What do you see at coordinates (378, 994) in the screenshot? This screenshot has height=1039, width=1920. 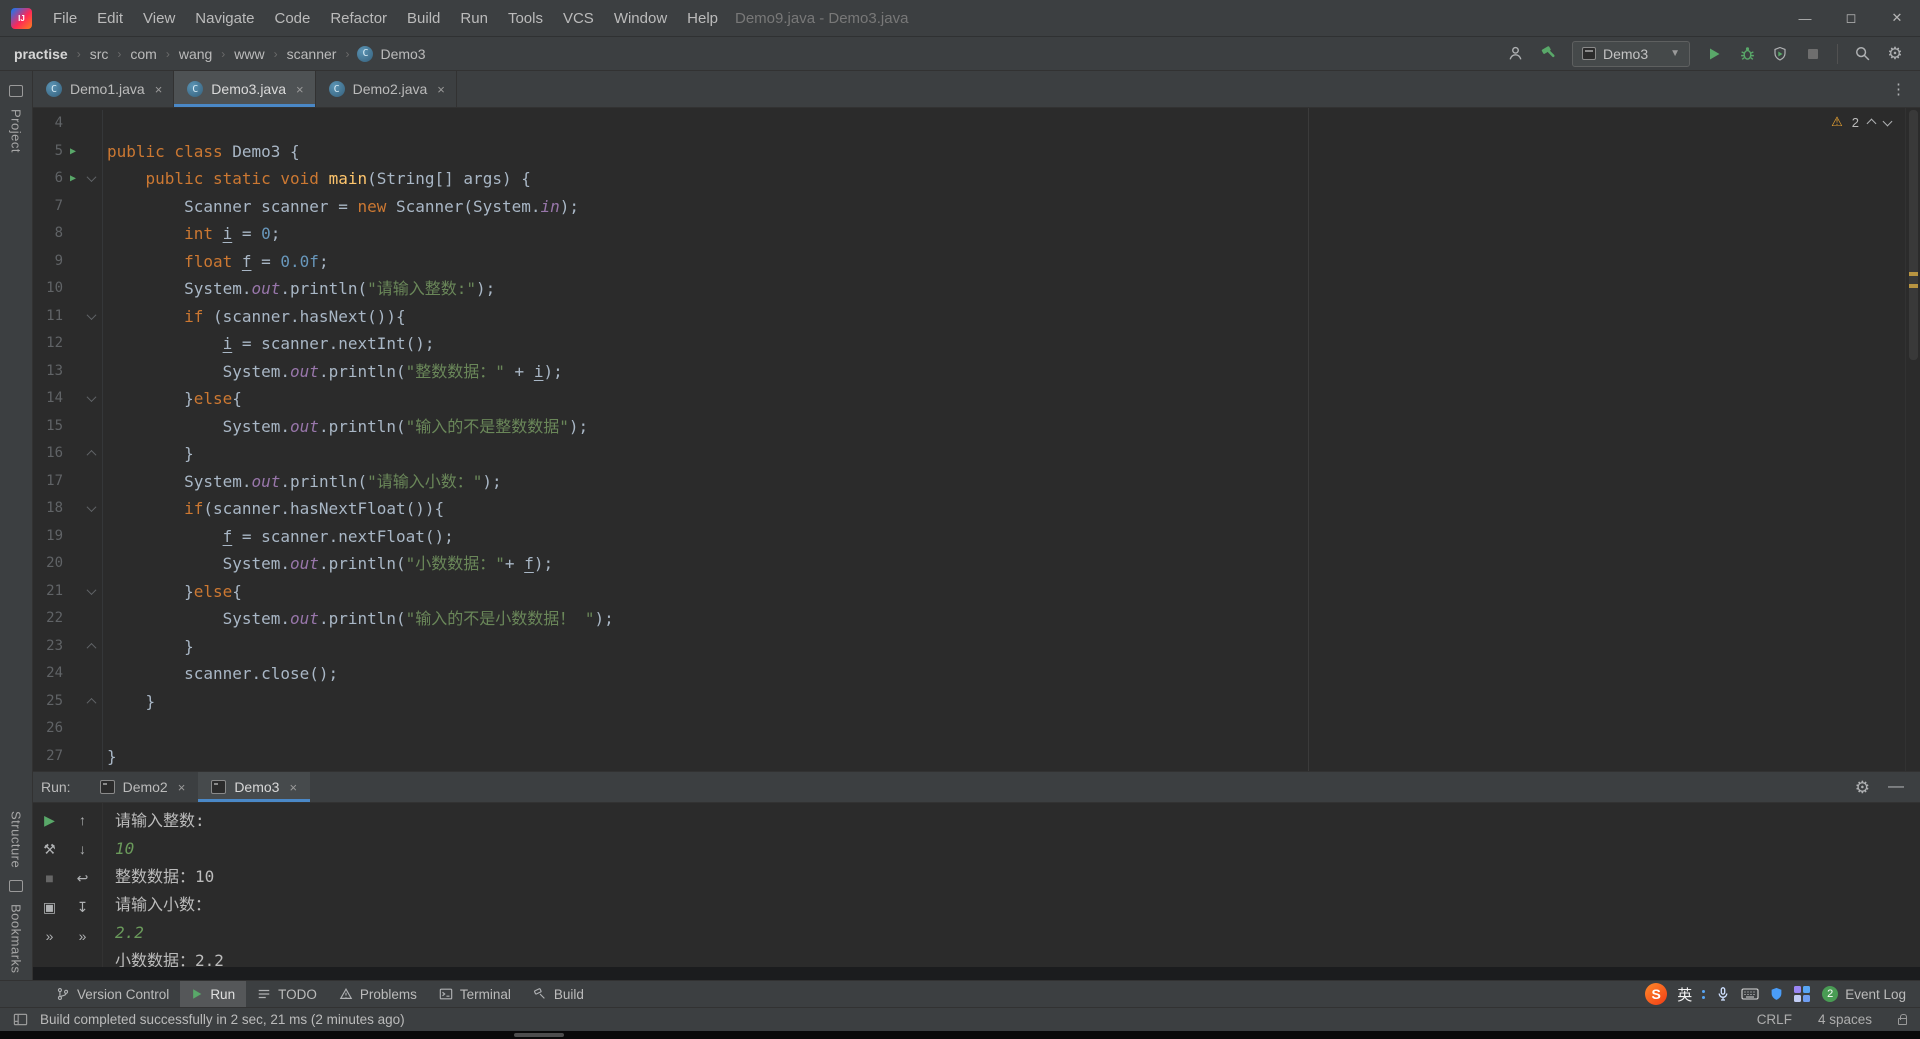 I see `tool-window-button-problems: Problems` at bounding box center [378, 994].